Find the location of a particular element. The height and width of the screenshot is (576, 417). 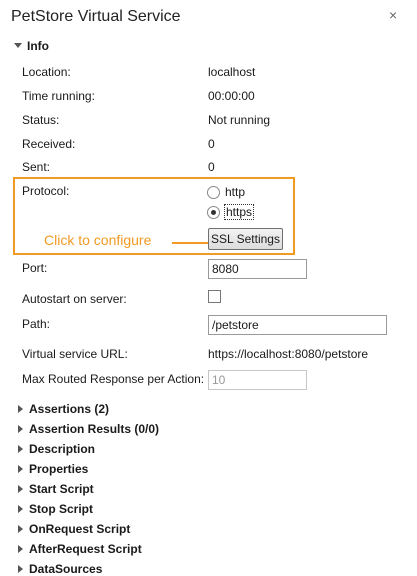

autostart-checkbox is located at coordinates (214, 296).